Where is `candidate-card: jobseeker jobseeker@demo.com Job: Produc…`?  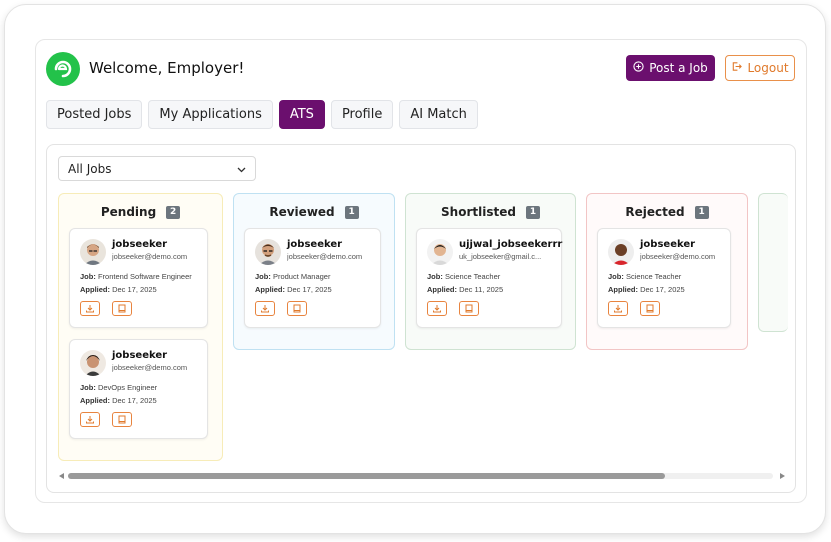 candidate-card: jobseeker jobseeker@demo.com Job: Produc… is located at coordinates (312, 278).